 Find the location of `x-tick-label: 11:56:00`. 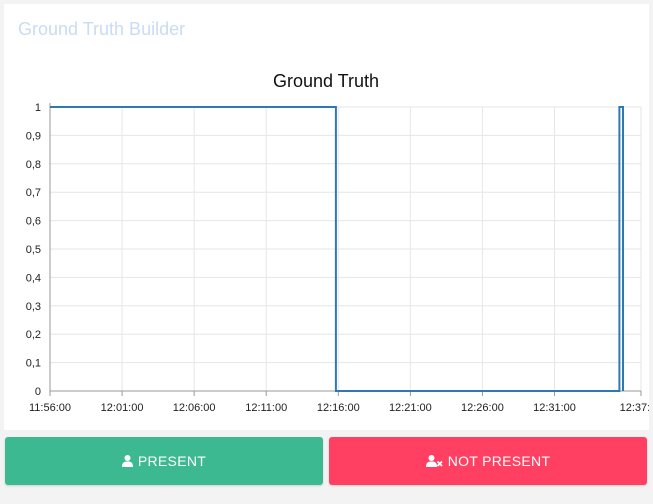

x-tick-label: 11:56:00 is located at coordinates (50, 408).